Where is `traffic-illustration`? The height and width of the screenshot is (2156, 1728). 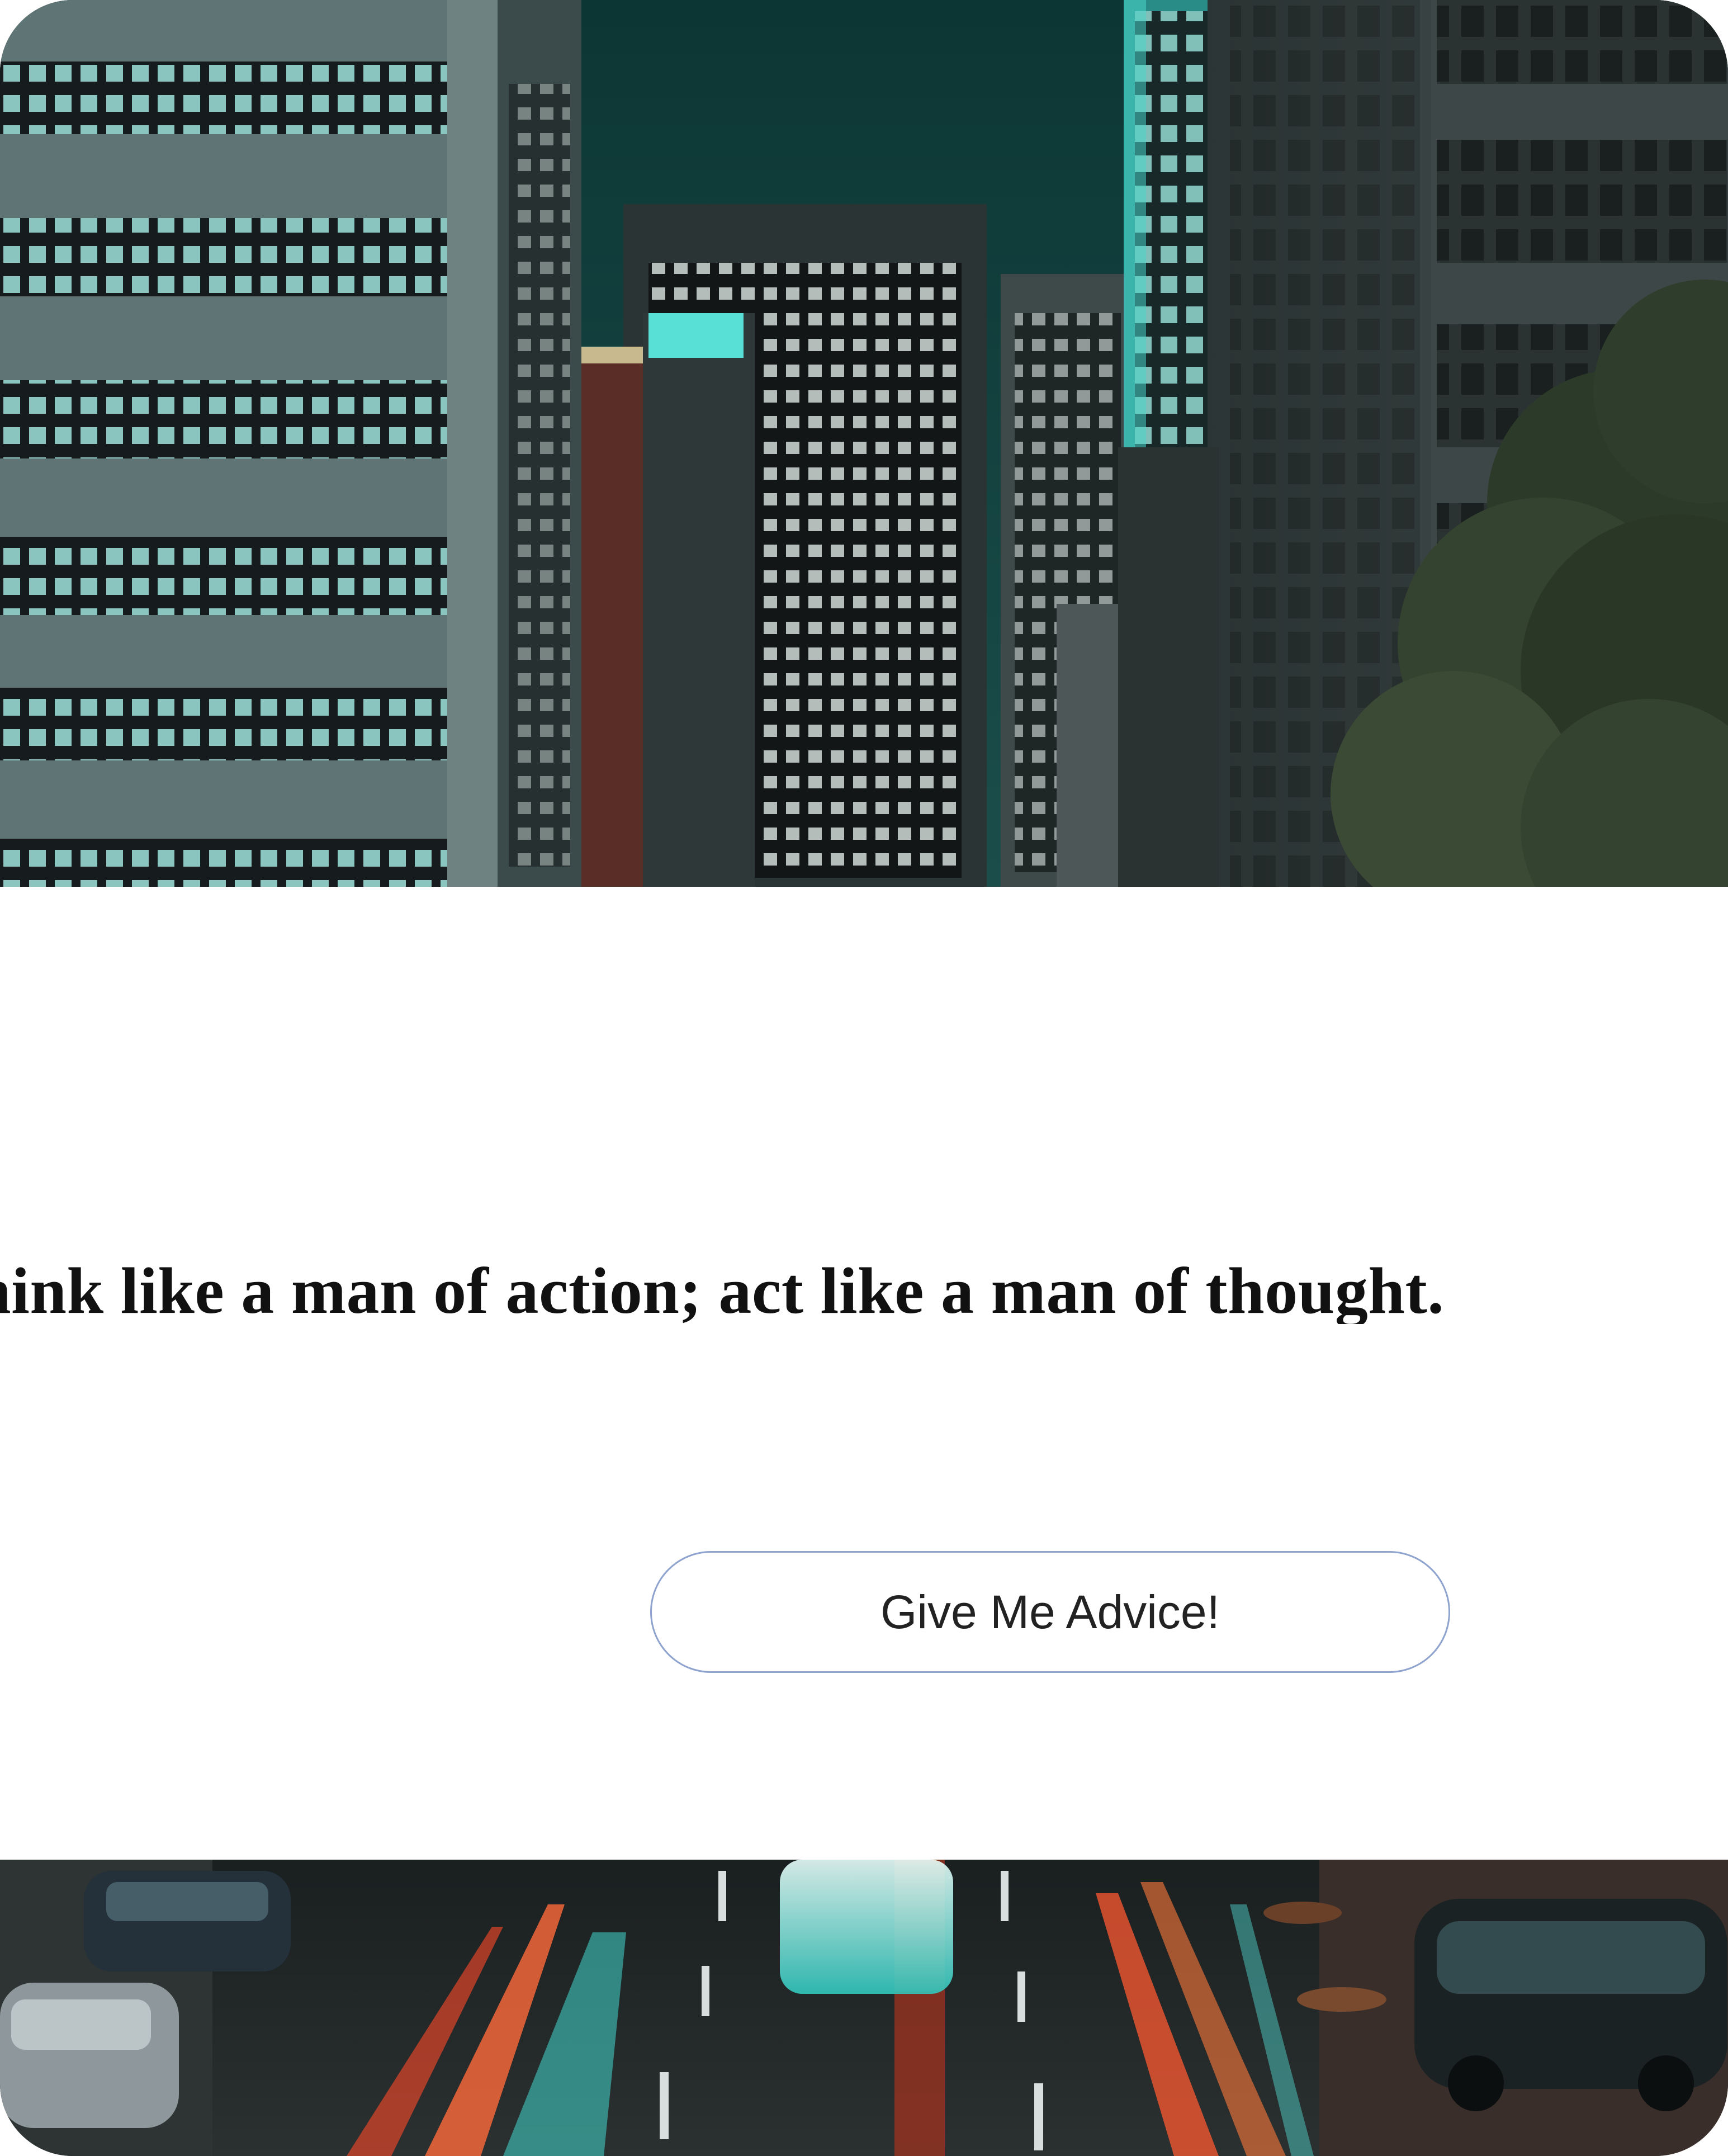
traffic-illustration is located at coordinates (864, 2008).